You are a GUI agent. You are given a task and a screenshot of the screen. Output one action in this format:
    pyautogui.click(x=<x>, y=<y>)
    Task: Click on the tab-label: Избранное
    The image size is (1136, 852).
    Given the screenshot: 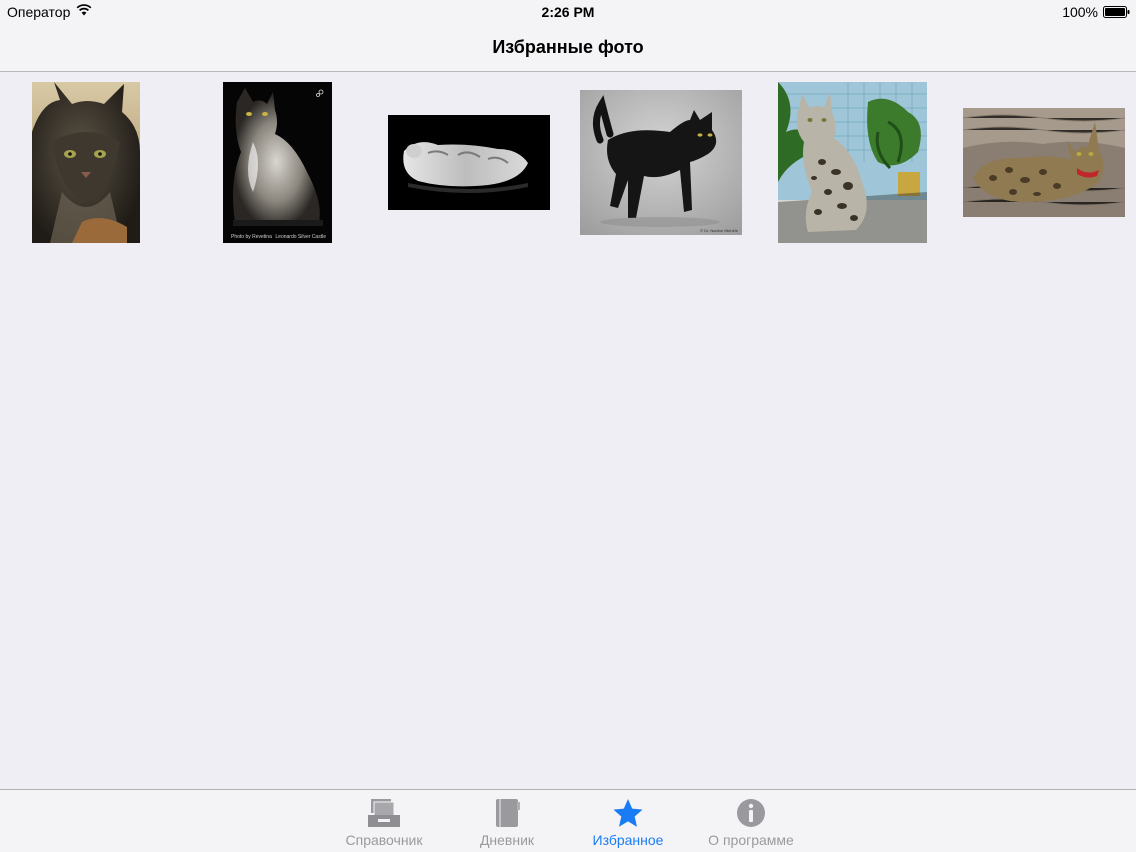 What is the action you would take?
    pyautogui.click(x=628, y=840)
    